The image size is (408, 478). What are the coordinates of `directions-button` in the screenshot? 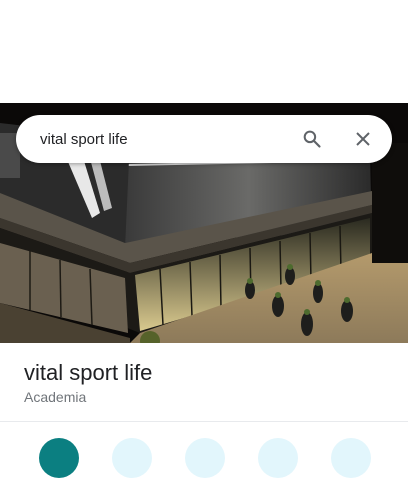 It's located at (59, 458).